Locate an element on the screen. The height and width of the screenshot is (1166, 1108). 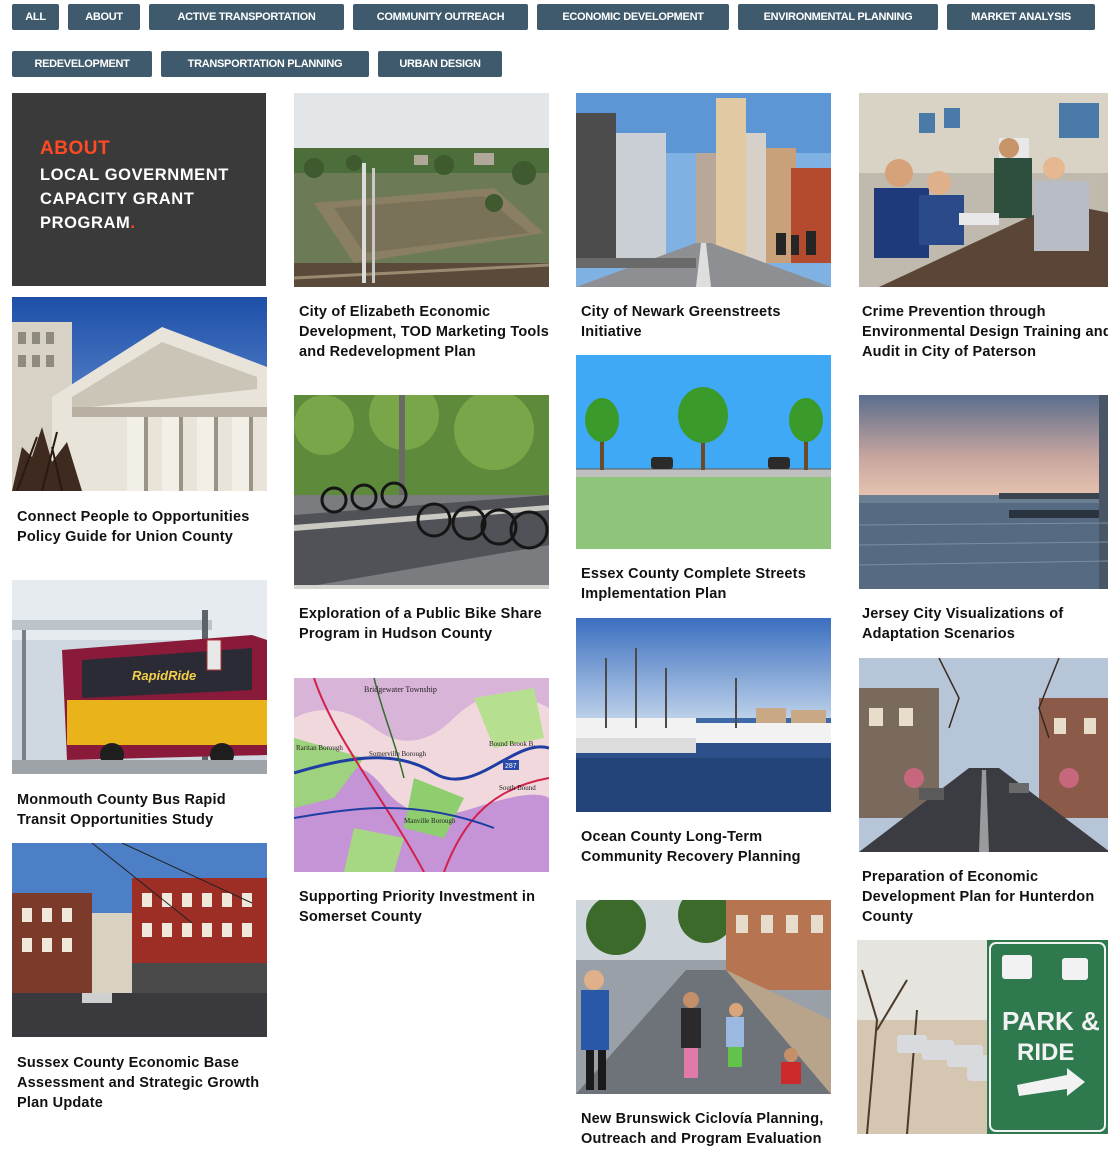
map-label-bound-brook: Bound Brook B. is located at coordinates (512, 744).